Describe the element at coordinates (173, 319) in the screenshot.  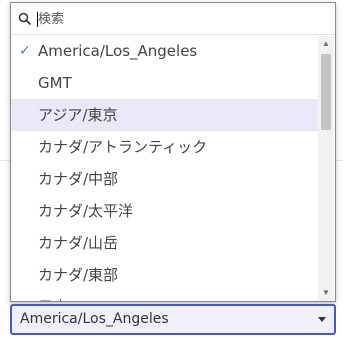
I see `timezone-select: America/Los_Angeles` at that location.